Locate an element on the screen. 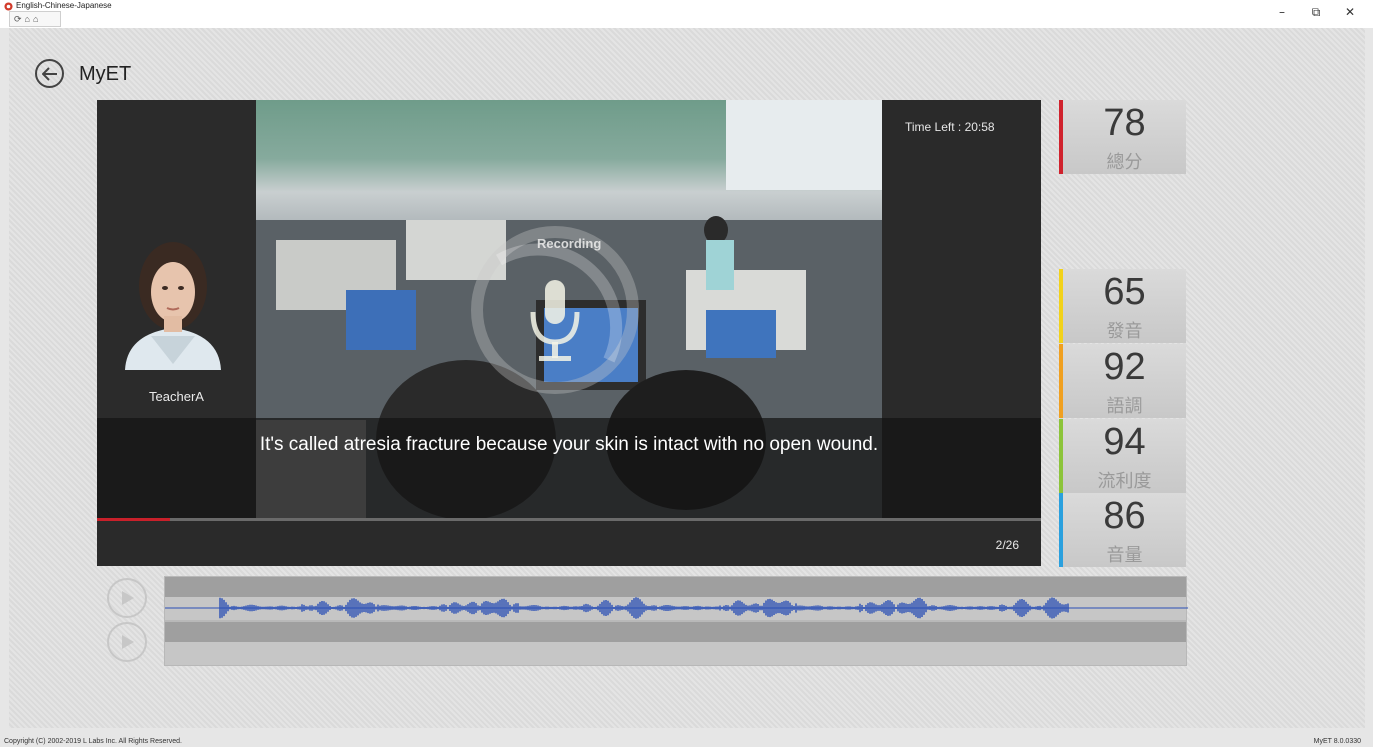 The width and height of the screenshot is (1373, 747). audio-waveform is located at coordinates (676, 608).